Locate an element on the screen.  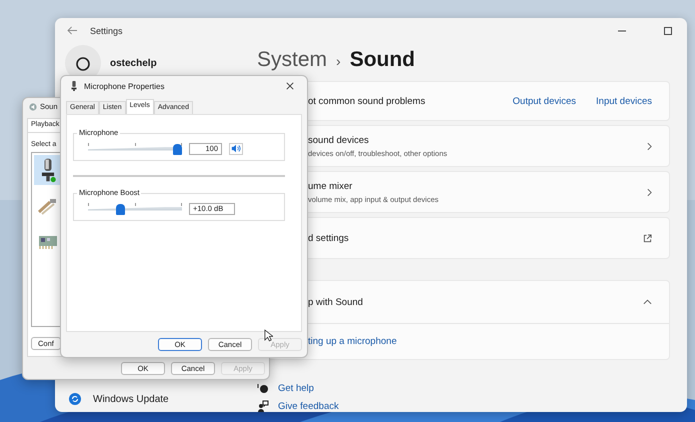
card-title: p with Sound is located at coordinates (335, 302).